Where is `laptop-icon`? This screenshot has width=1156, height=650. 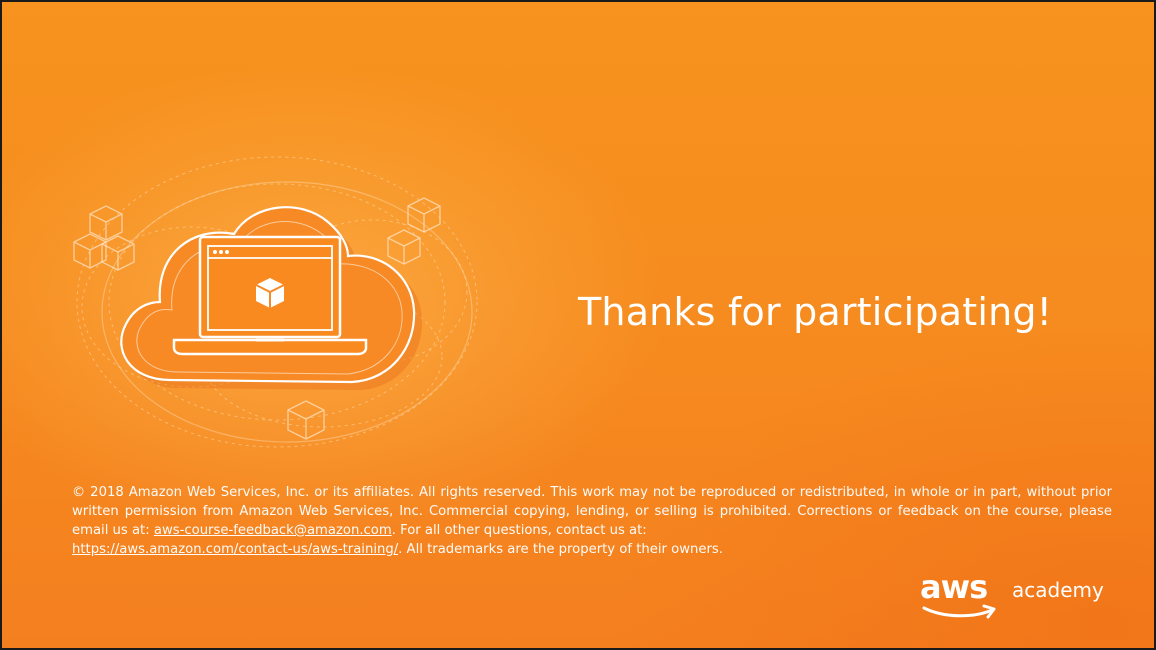
laptop-icon is located at coordinates (270, 295).